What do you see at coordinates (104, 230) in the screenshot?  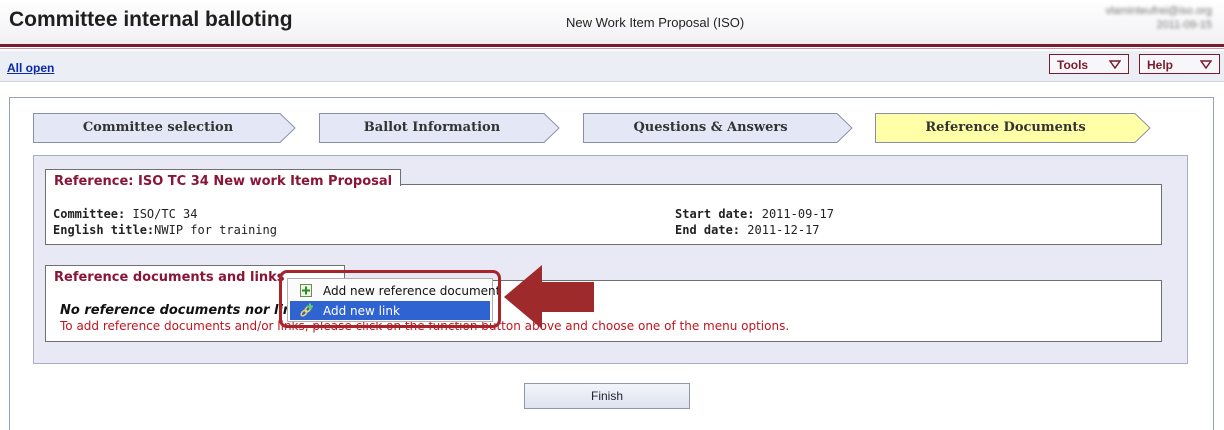 I see `english-title-label: English title:` at bounding box center [104, 230].